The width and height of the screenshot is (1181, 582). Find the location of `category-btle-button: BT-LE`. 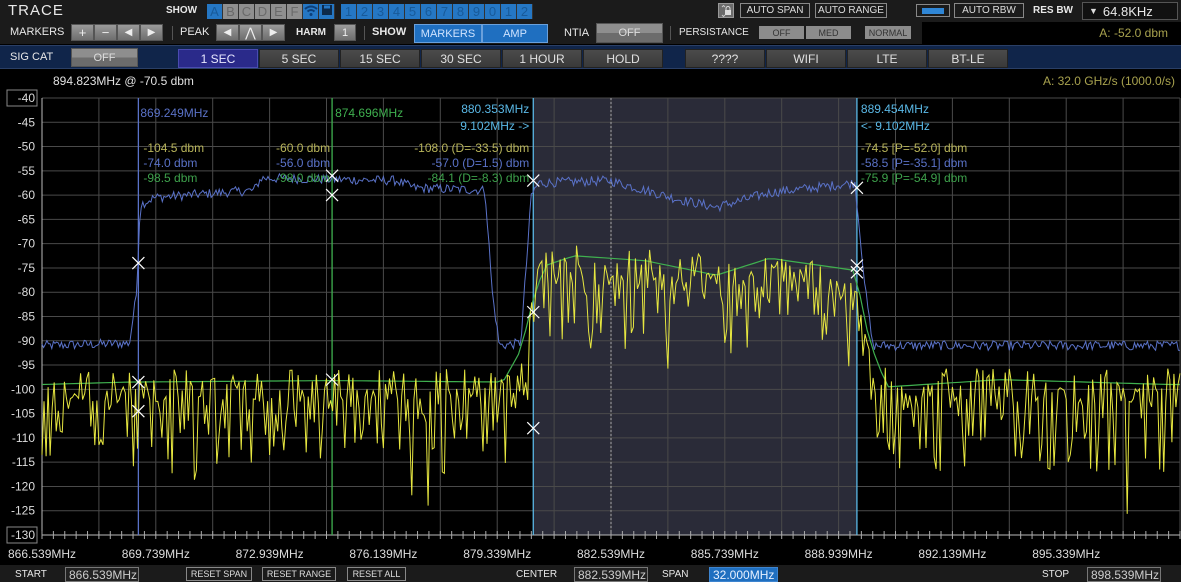

category-btle-button: BT-LE is located at coordinates (968, 58).